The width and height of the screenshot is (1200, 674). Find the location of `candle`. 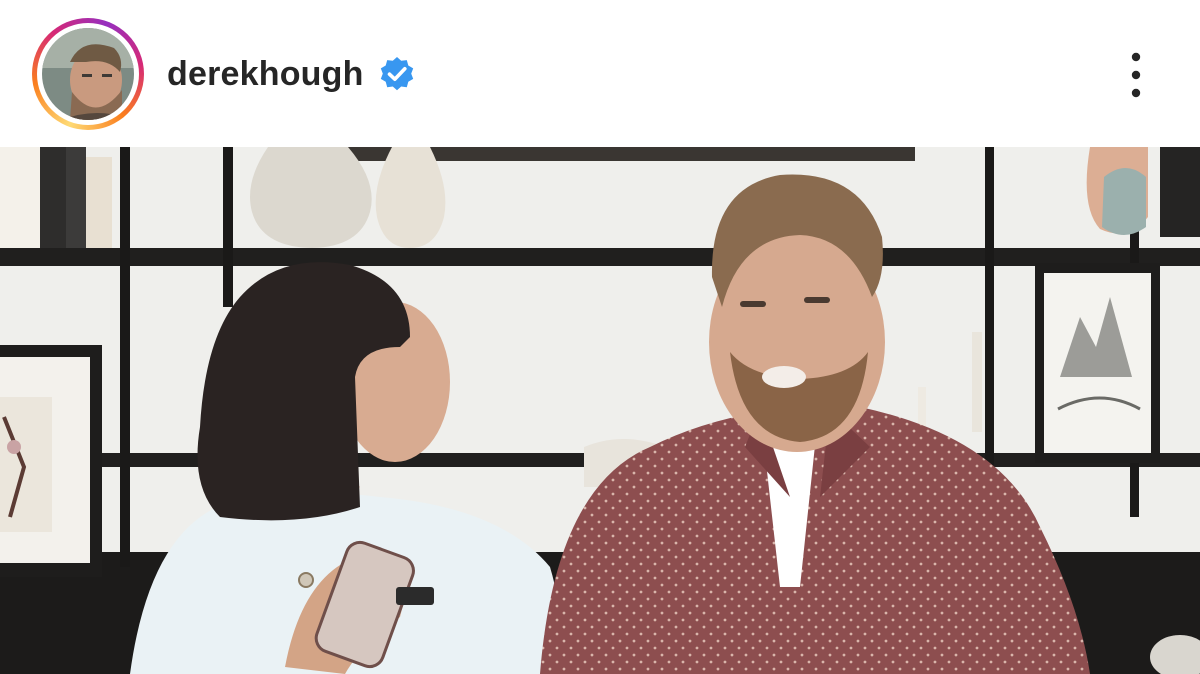

candle is located at coordinates (977, 382).